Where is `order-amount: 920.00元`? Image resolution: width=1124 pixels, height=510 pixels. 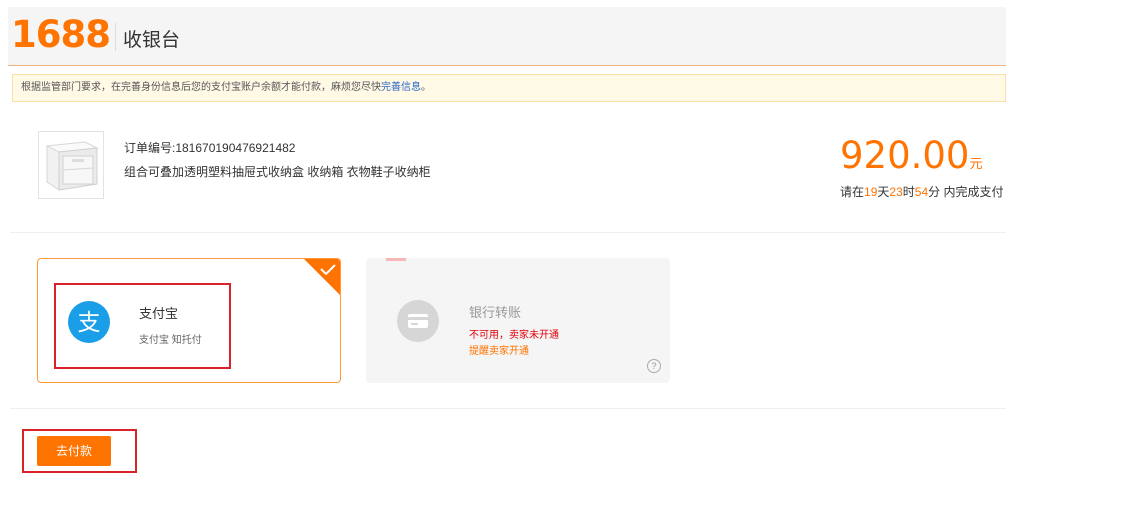 order-amount: 920.00元 is located at coordinates (911, 155).